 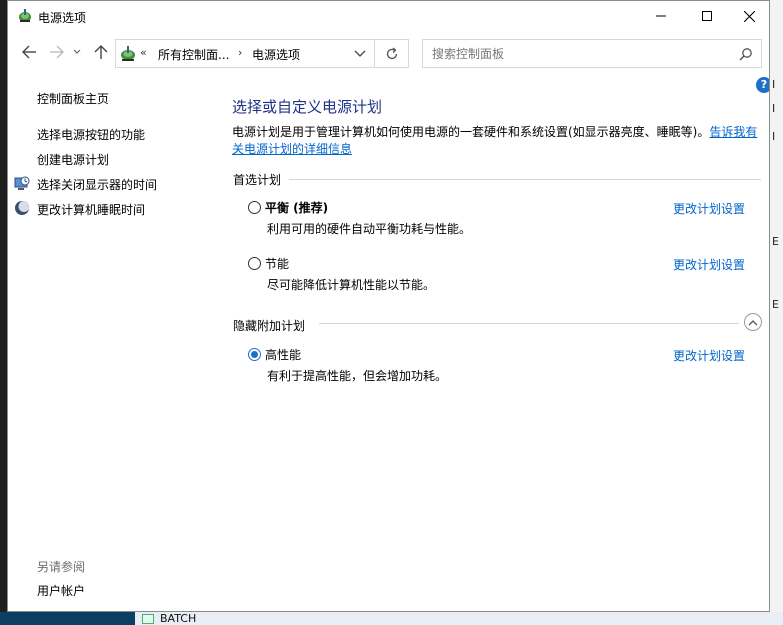 I want to click on plan-balanced-name: 平衡 (推荐), so click(x=296, y=207).